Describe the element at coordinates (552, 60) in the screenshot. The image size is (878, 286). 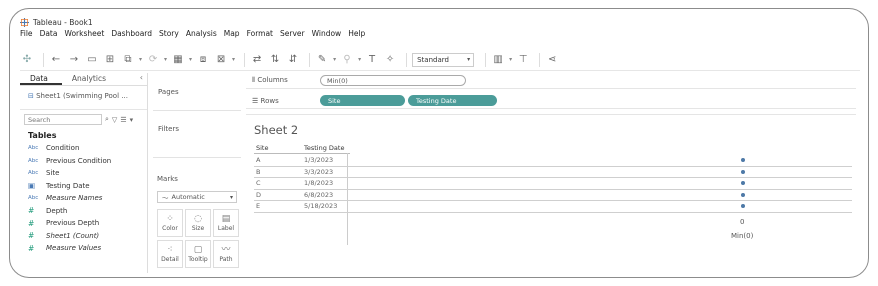
I see `share-icon: ⋖` at that location.